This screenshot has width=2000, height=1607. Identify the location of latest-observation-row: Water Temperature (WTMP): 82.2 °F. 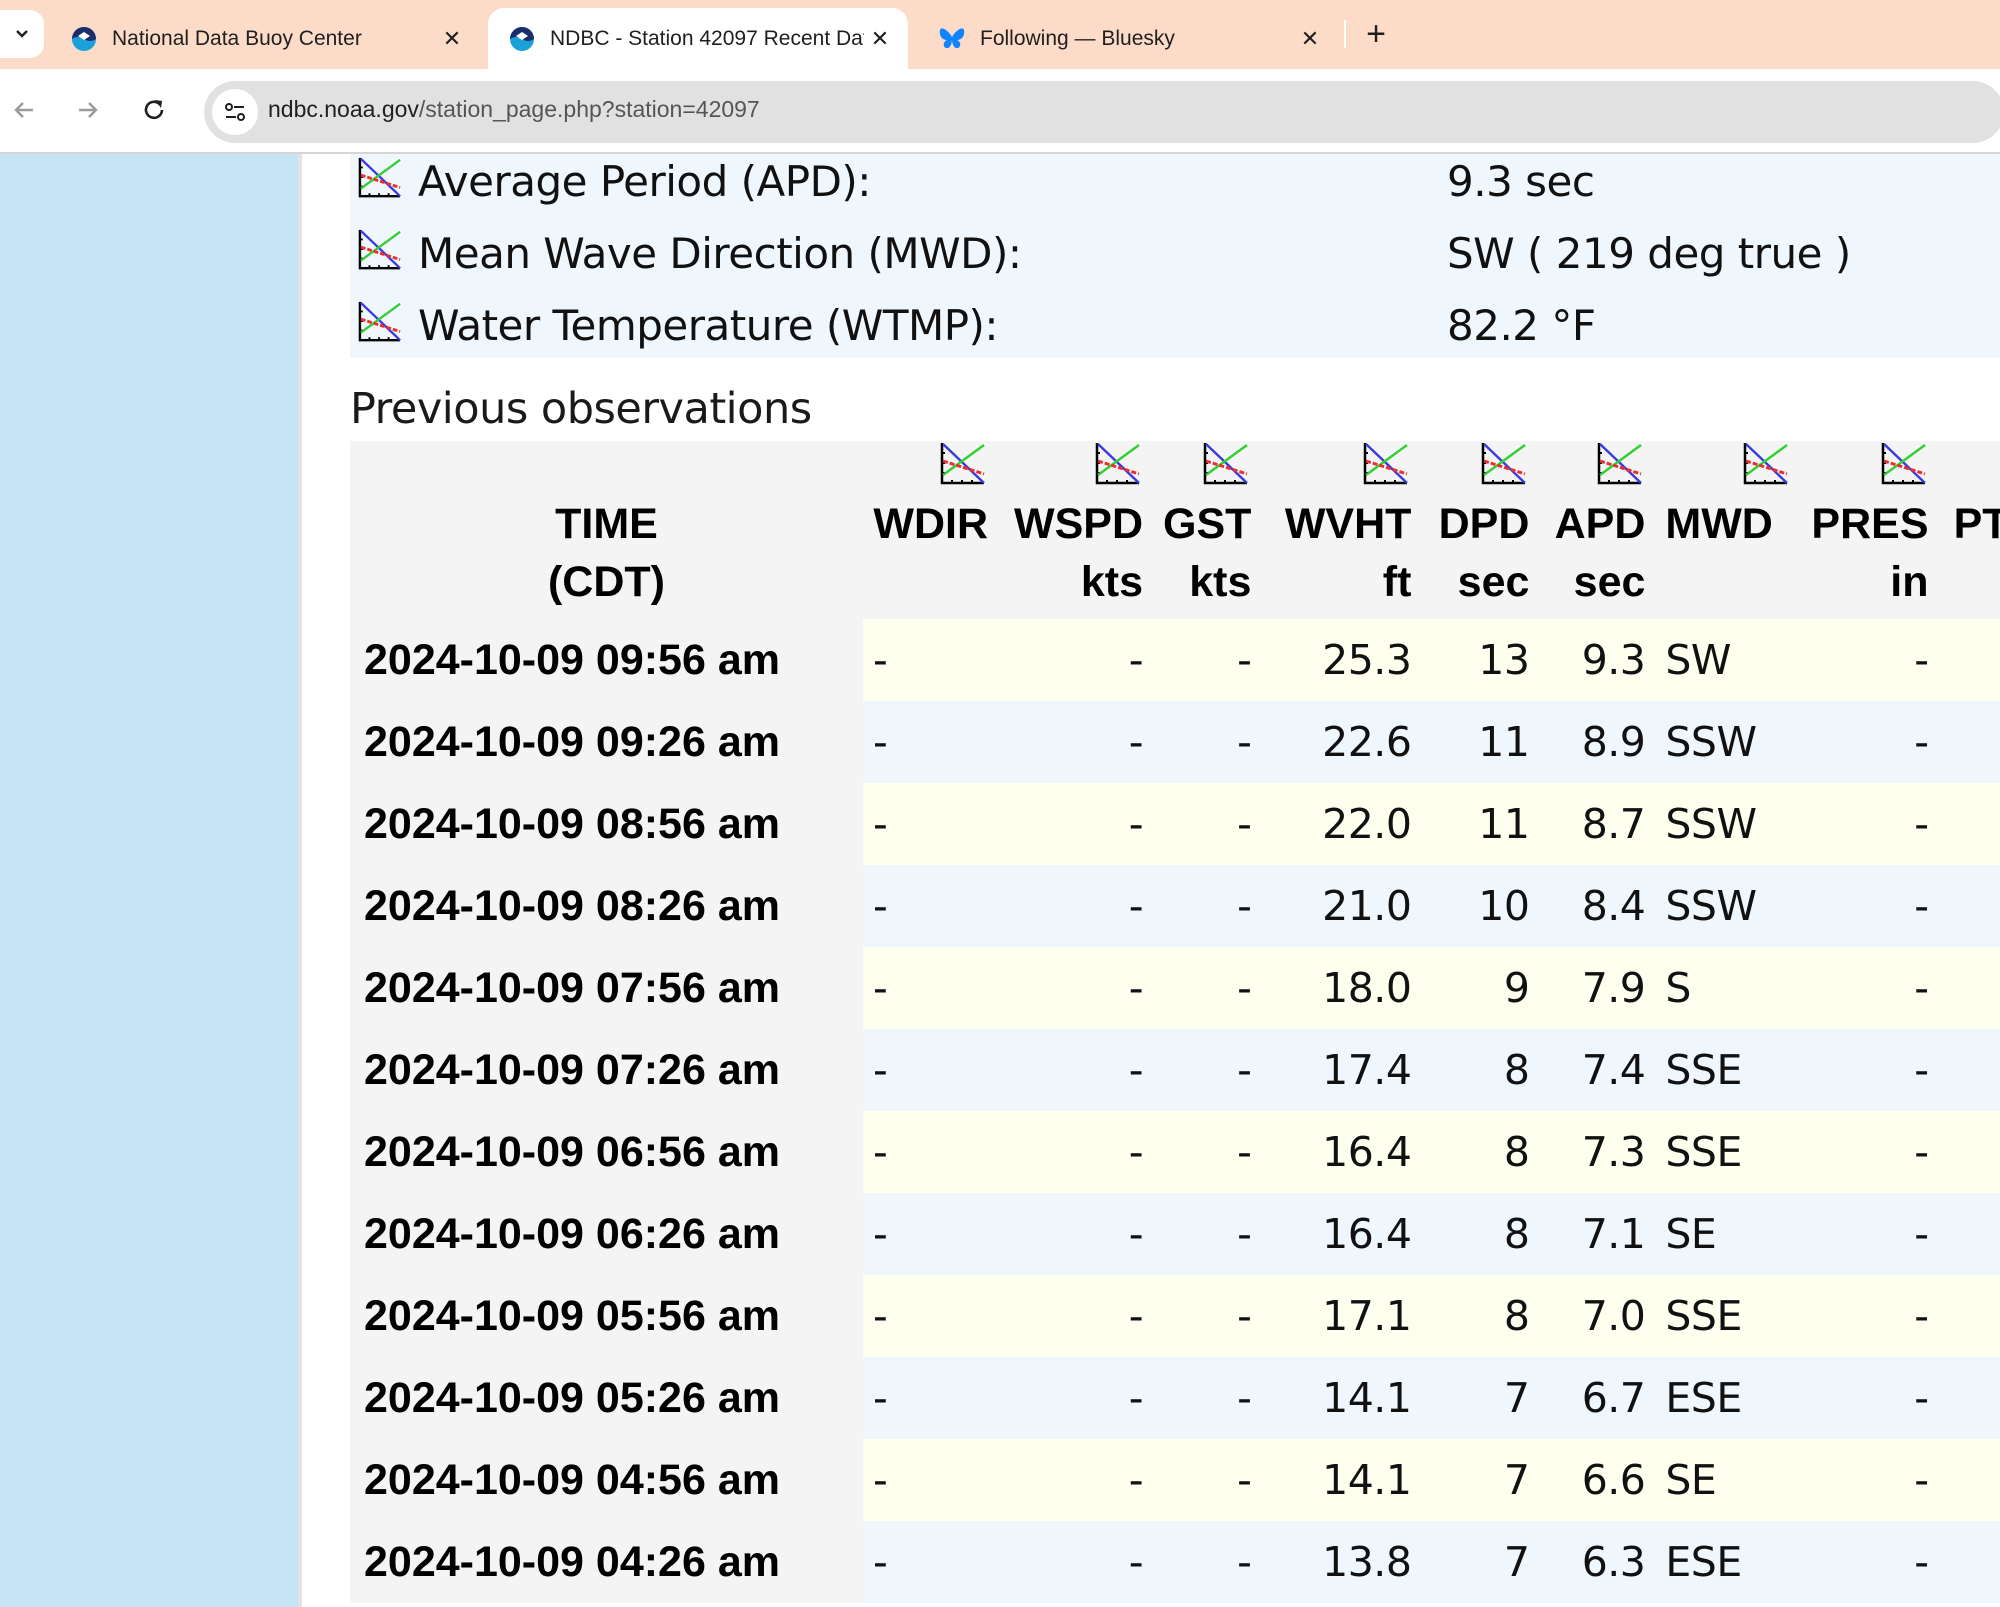
(1175, 333).